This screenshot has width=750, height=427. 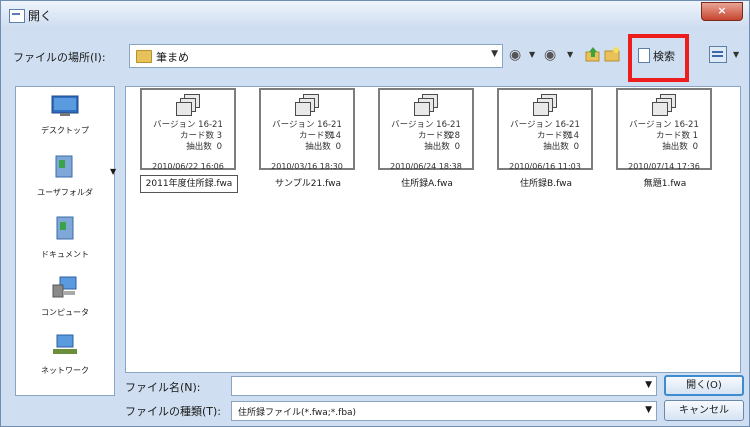 I want to click on file-name: 2011年度住所録.fwa, so click(x=189, y=184).